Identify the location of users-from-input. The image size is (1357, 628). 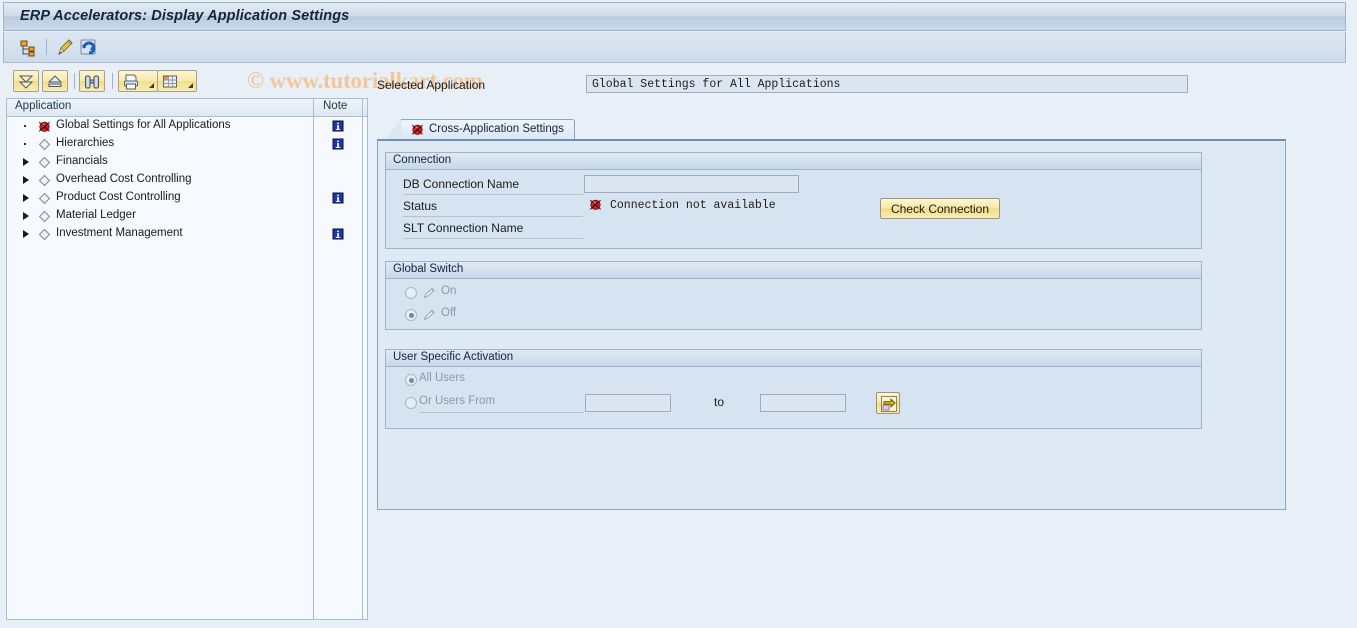
(628, 403).